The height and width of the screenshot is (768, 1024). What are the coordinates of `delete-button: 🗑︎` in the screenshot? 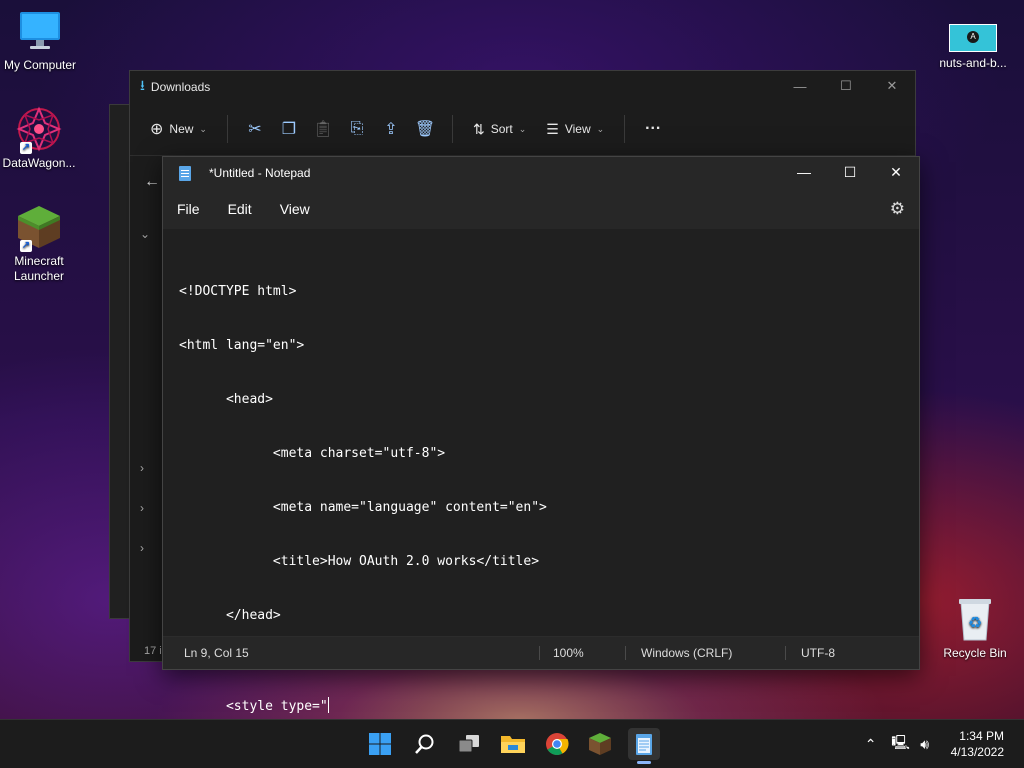 It's located at (425, 129).